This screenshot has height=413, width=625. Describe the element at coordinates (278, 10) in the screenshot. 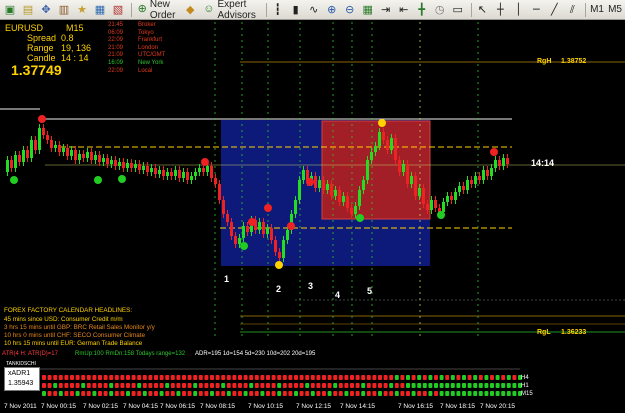

I see `bar-chart-icon: ┇` at that location.